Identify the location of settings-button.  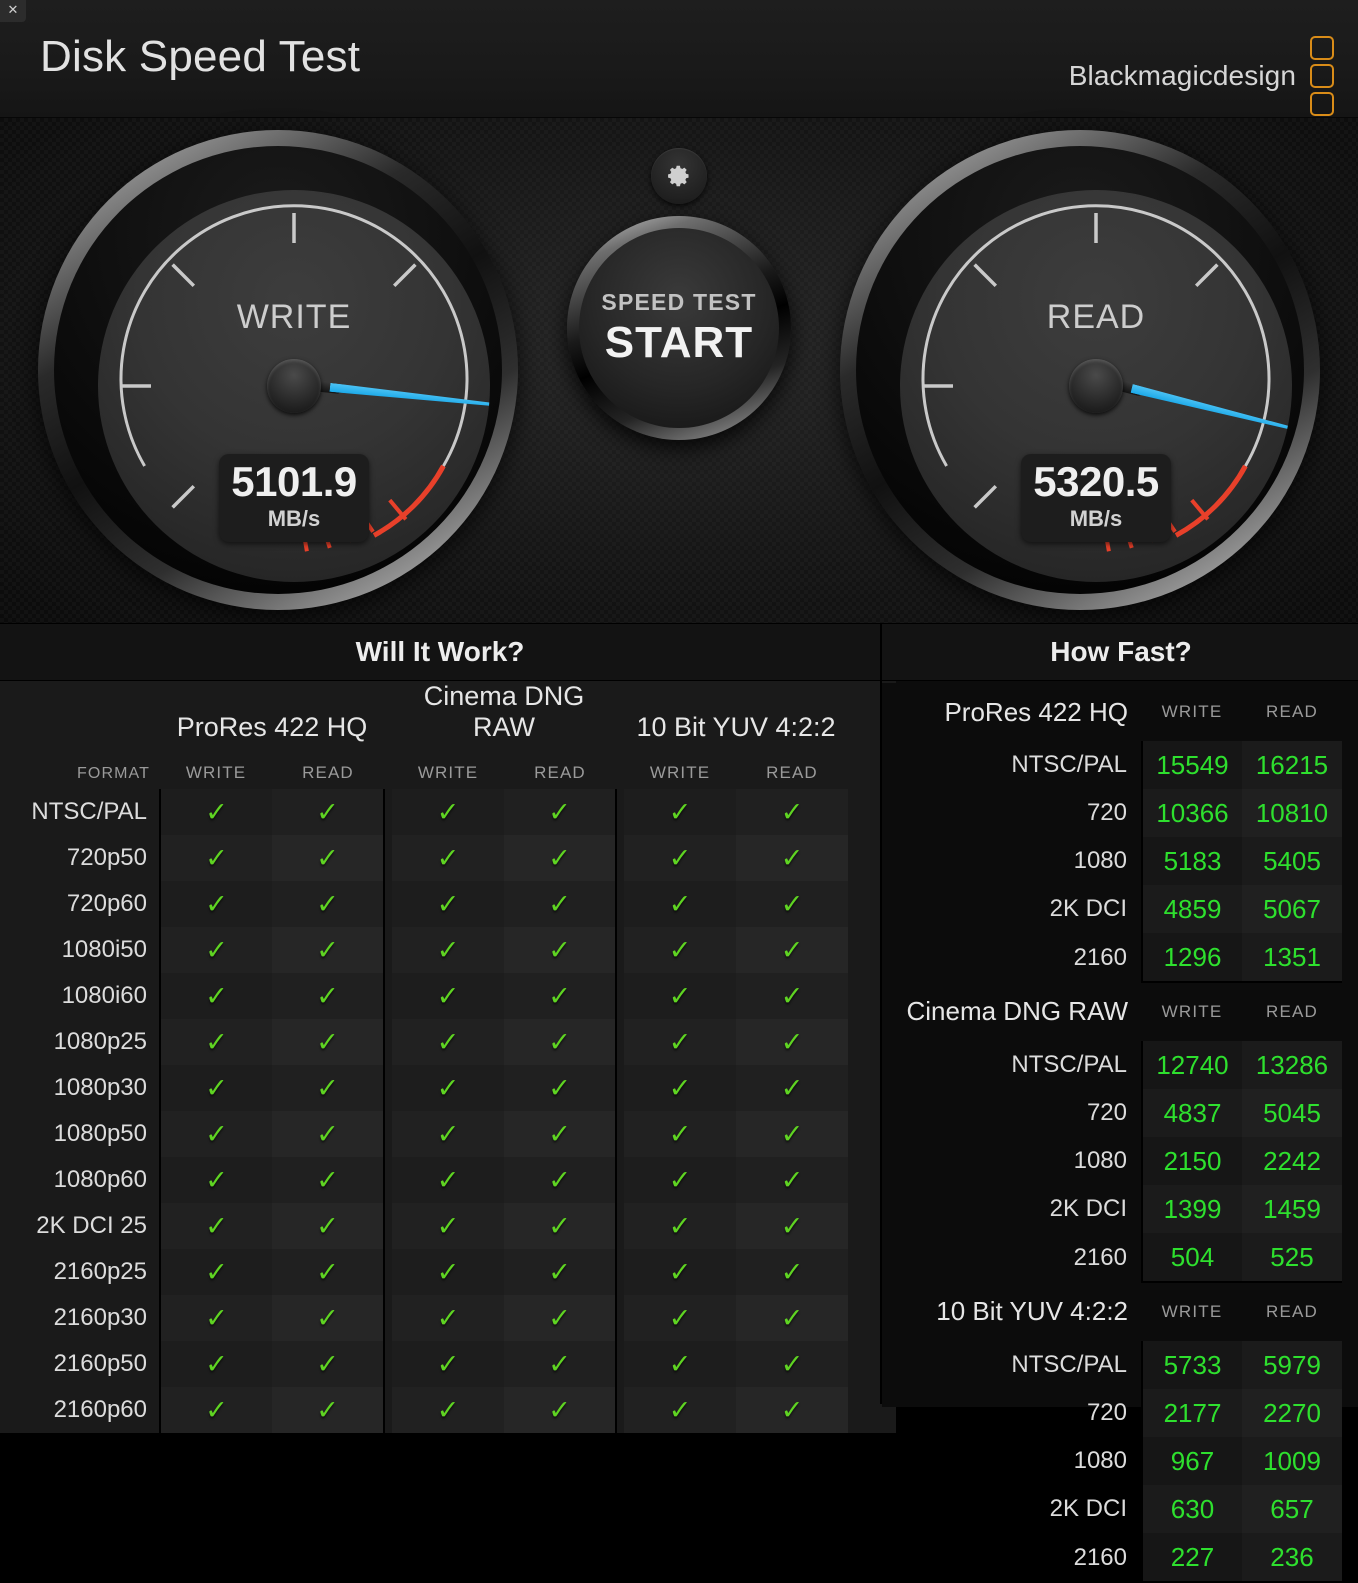
(679, 176).